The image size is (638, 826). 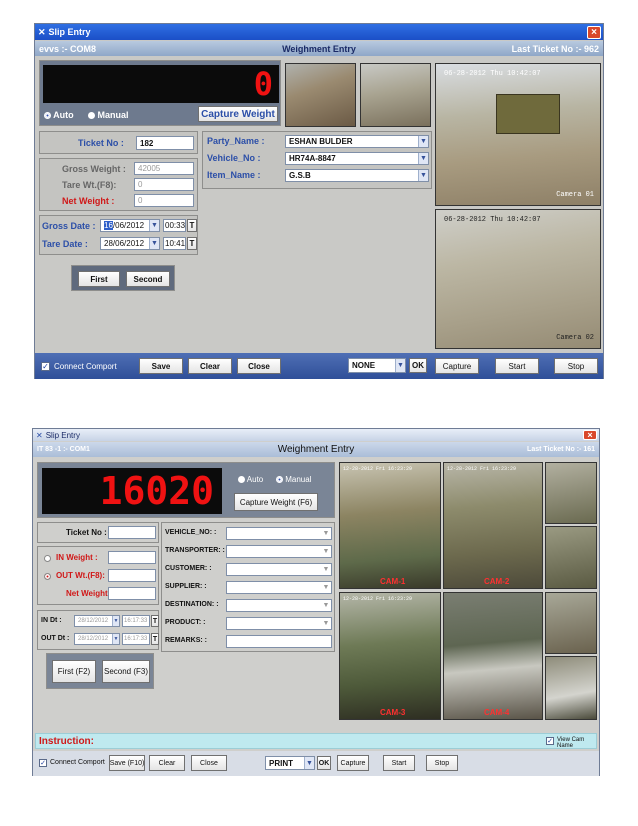 What do you see at coordinates (99, 279) in the screenshot?
I see `first-button: First` at bounding box center [99, 279].